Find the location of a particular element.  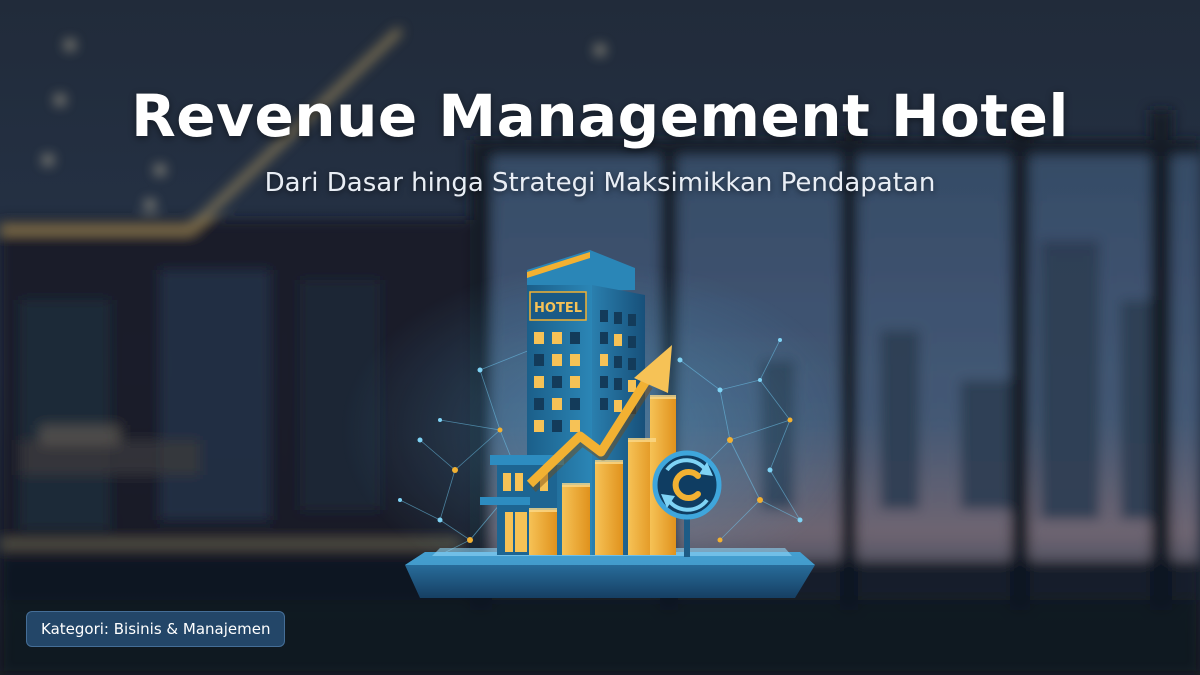

category-badge: Kategori: Bisinis & Manajemen is located at coordinates (156, 629).